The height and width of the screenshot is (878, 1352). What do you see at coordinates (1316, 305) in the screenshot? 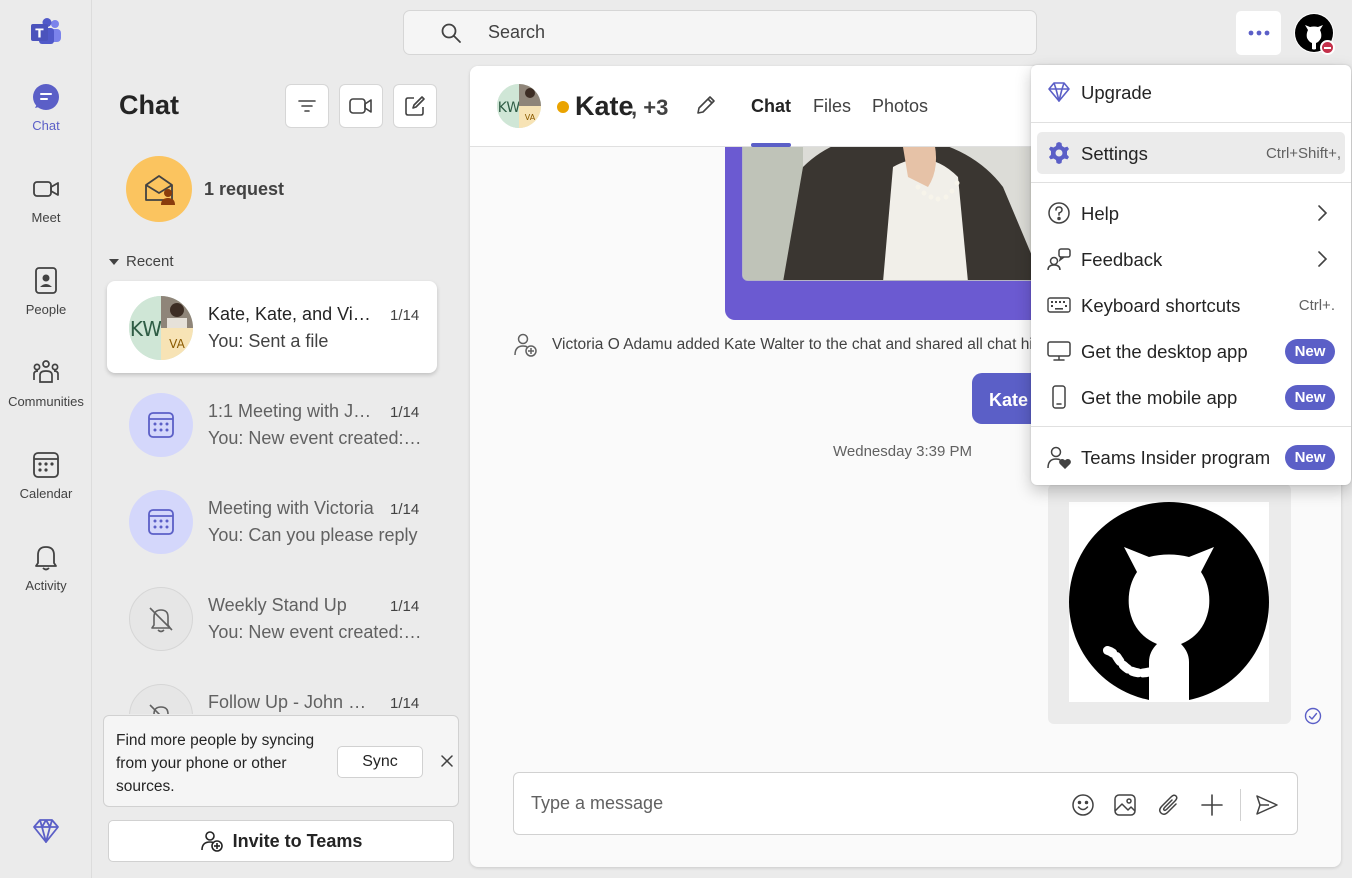
I see `menu-shortcut: Ctrl+.` at bounding box center [1316, 305].